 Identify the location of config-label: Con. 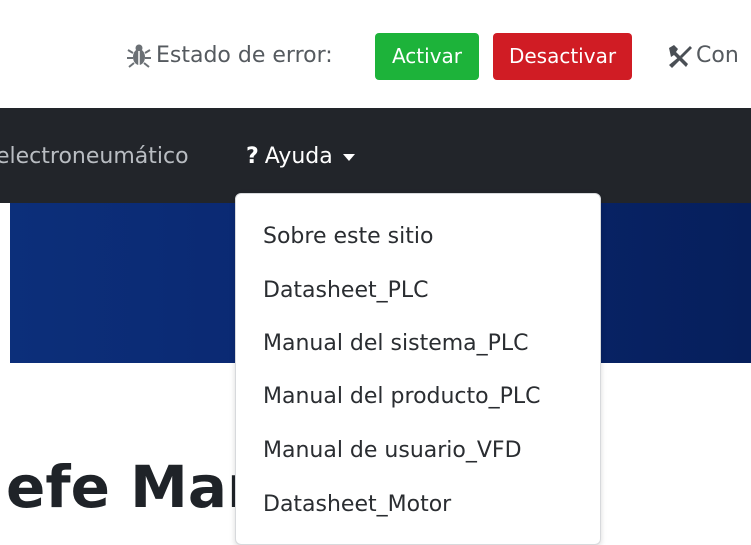
(717, 56).